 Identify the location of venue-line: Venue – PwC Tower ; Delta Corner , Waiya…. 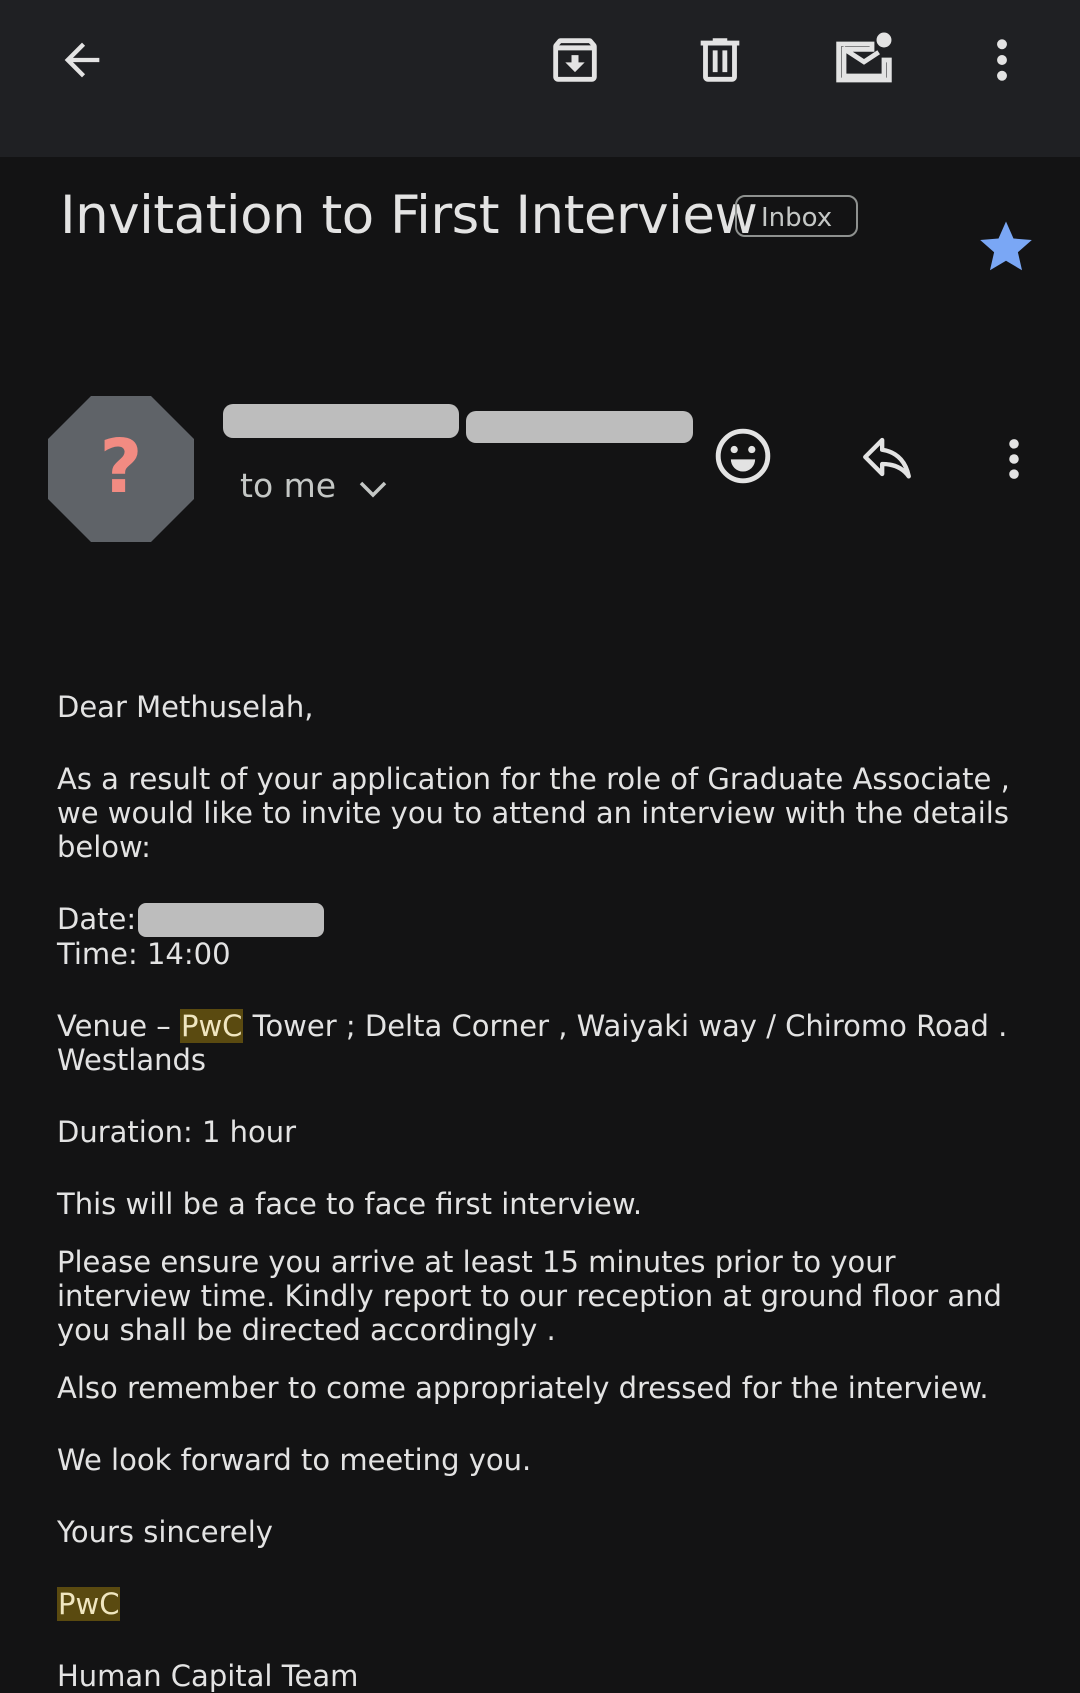
(537, 1043).